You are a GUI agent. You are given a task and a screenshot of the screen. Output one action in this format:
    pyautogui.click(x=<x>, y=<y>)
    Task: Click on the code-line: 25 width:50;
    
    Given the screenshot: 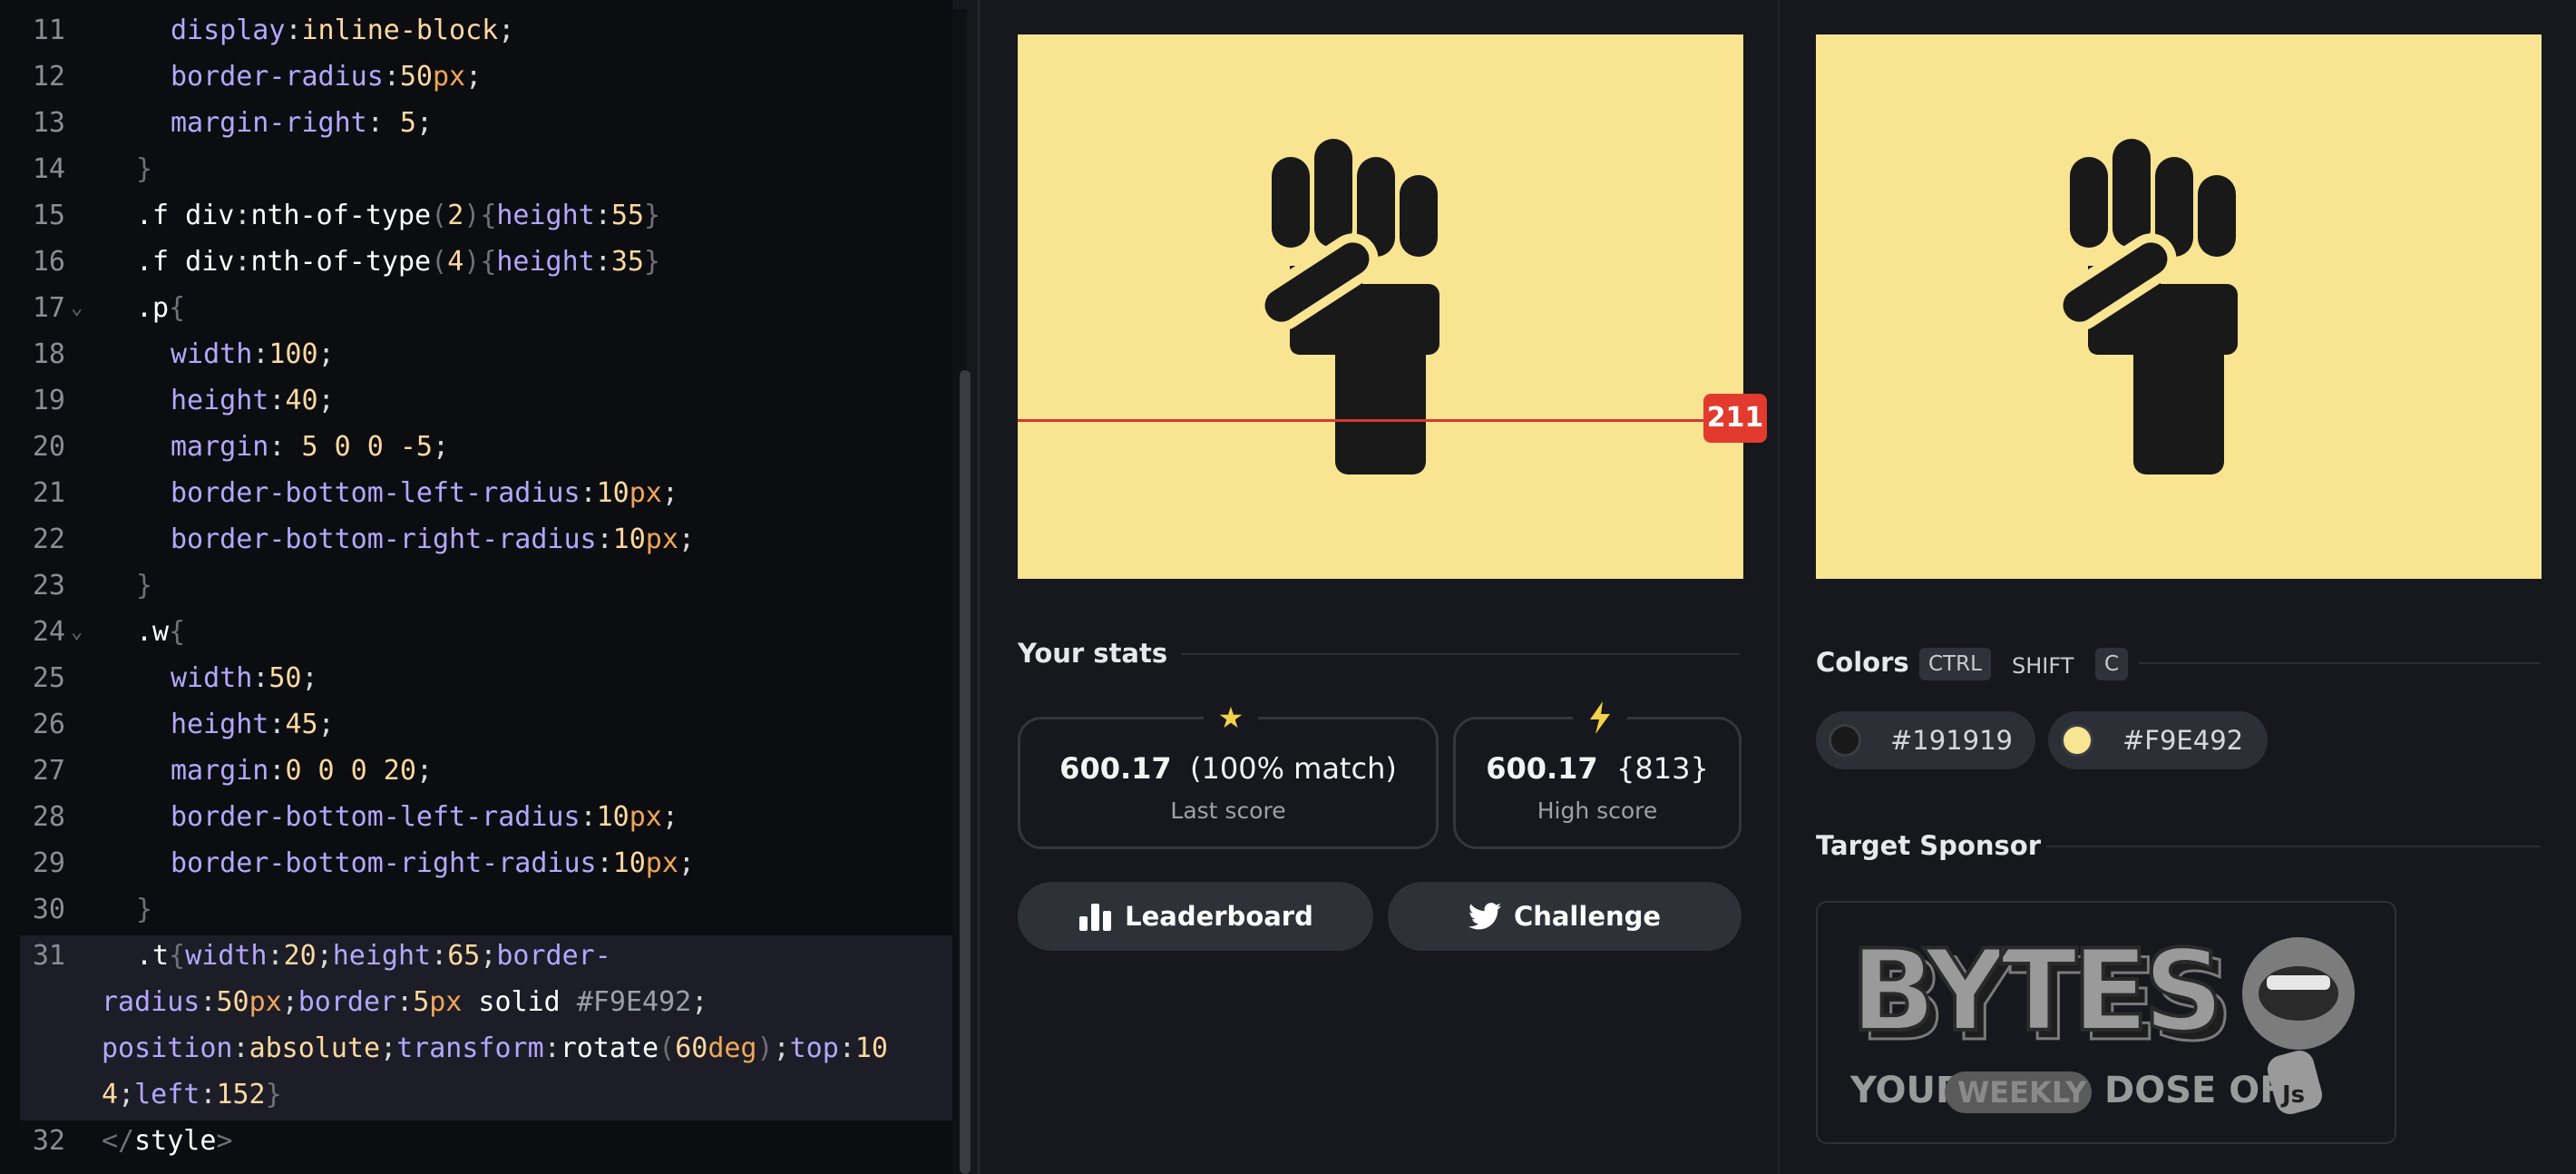 What is the action you would take?
    pyautogui.click(x=476, y=678)
    